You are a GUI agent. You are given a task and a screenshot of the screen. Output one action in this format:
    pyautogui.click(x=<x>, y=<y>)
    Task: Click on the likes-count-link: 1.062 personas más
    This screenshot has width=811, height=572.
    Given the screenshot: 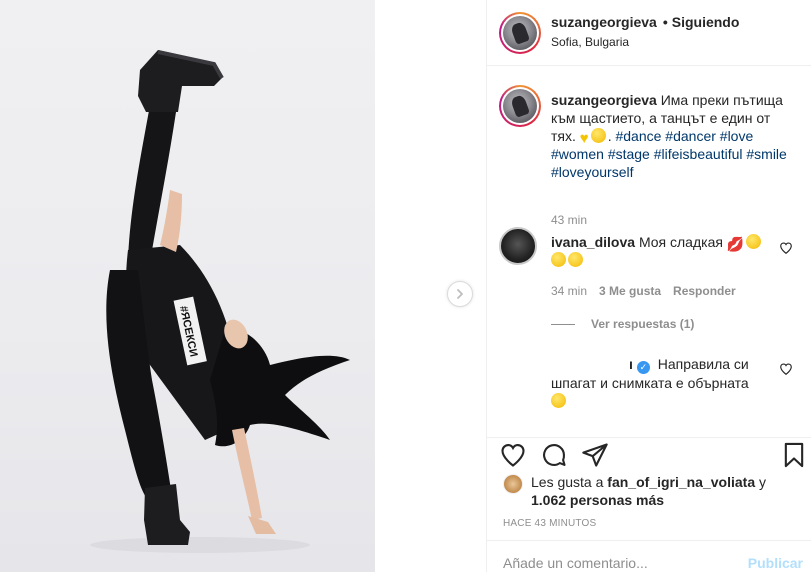 What is the action you would take?
    pyautogui.click(x=597, y=500)
    